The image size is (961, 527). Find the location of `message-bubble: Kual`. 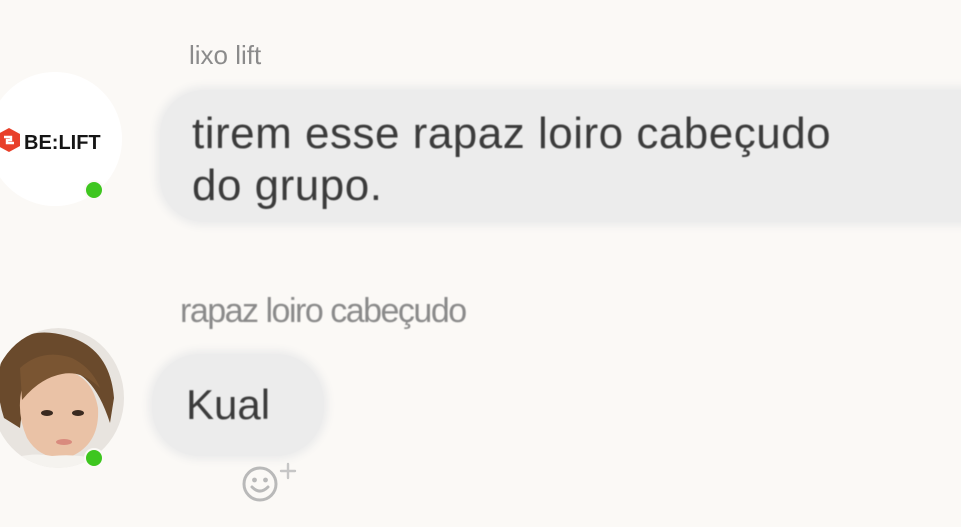

message-bubble: Kual is located at coordinates (238, 405).